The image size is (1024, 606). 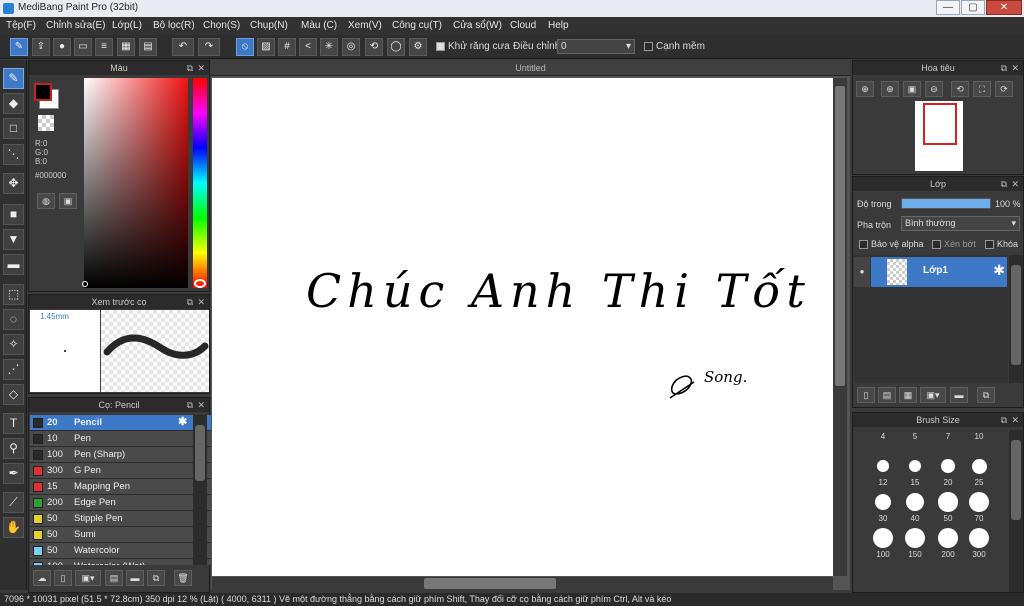 I want to click on vanishing-snap-icon: <, so click(x=308, y=47).